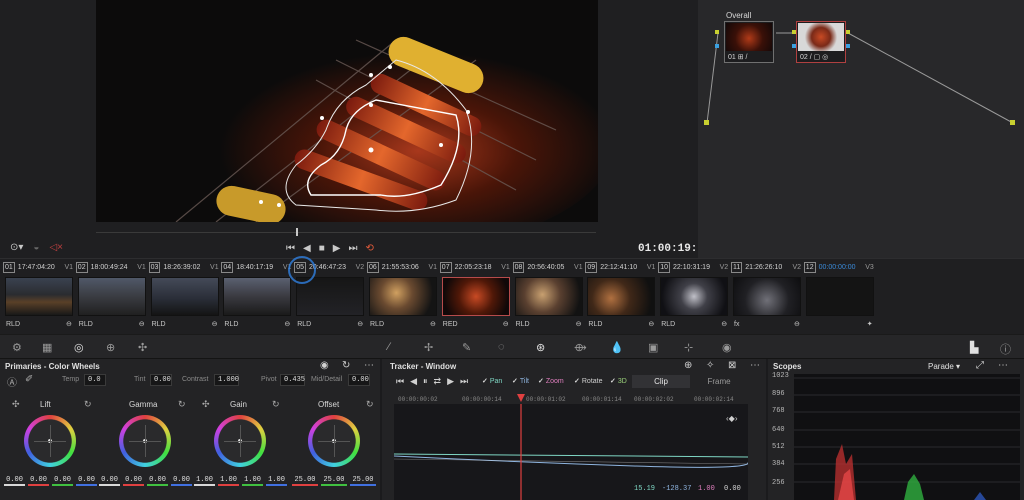 Image resolution: width=1024 pixels, height=500 pixels. What do you see at coordinates (292, 380) in the screenshot?
I see `pivot-field: 0.435` at bounding box center [292, 380].